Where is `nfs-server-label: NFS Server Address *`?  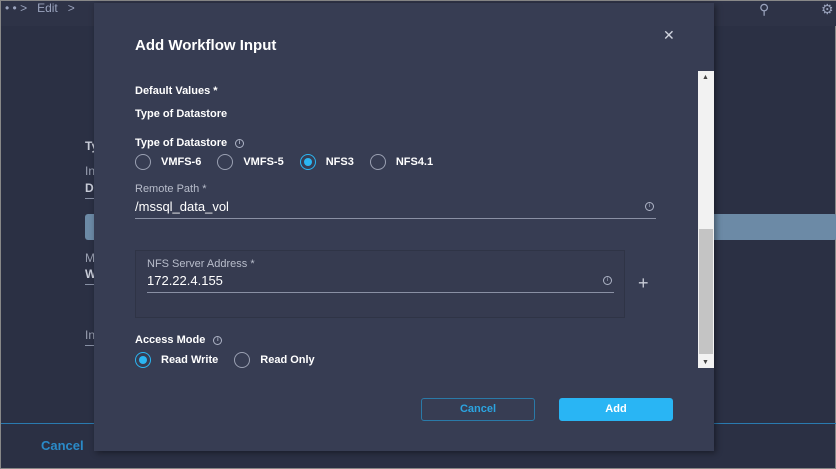
nfs-server-label: NFS Server Address * is located at coordinates (201, 264).